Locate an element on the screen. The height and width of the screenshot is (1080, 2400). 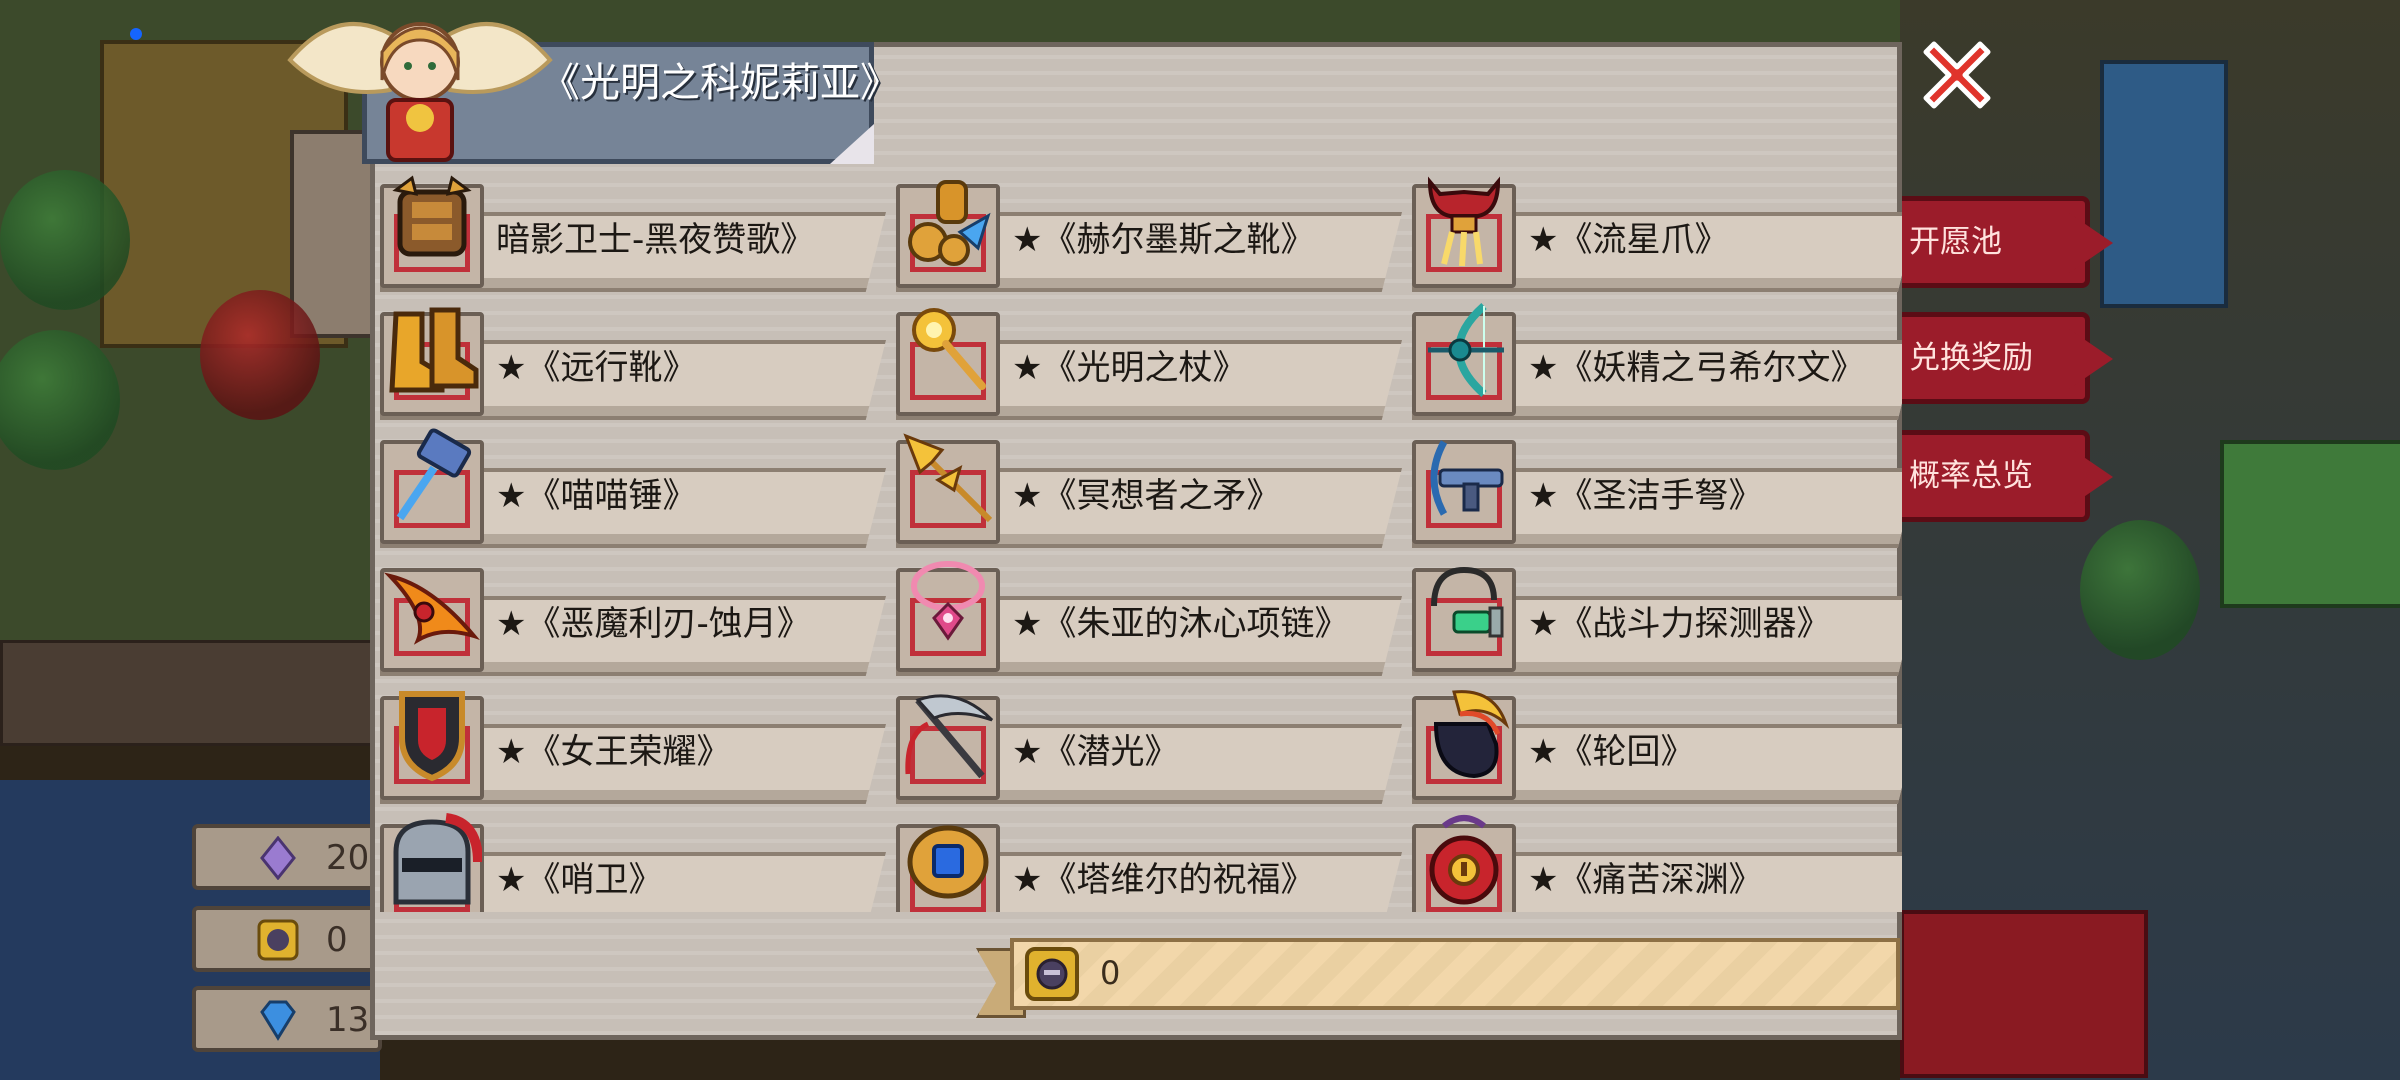
reward-item-meow-hammer: ★《喵喵锤》 is located at coordinates (629, 488).